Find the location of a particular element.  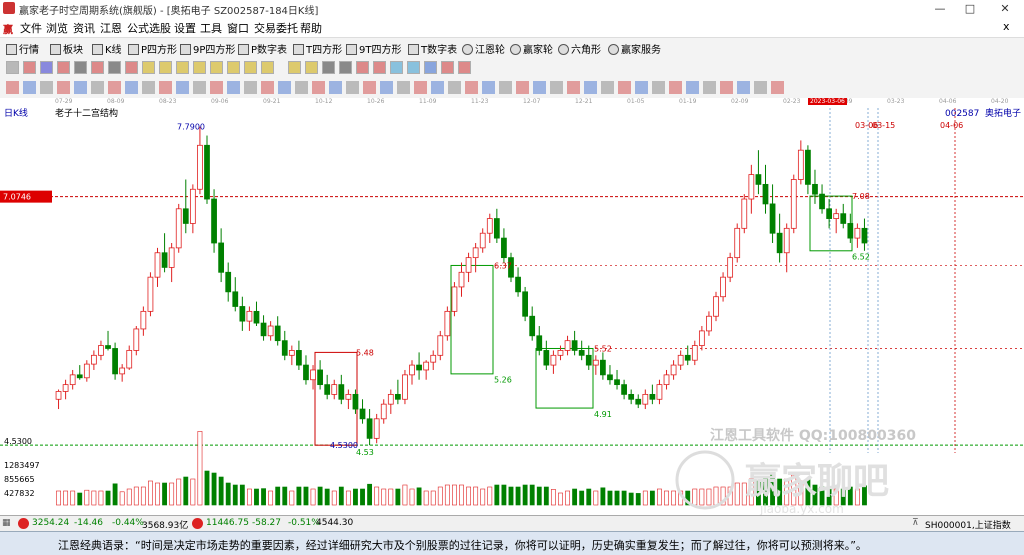

toolbar-service: 赢家服务 is located at coordinates (634, 48).